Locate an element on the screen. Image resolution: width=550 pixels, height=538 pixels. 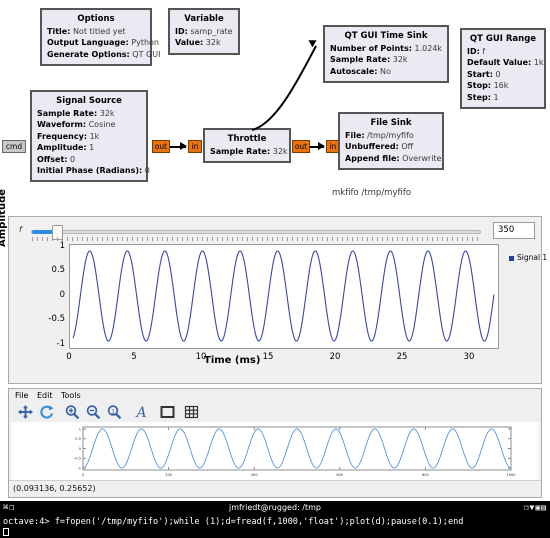
waveform-svg is located at coordinates (283, 296).